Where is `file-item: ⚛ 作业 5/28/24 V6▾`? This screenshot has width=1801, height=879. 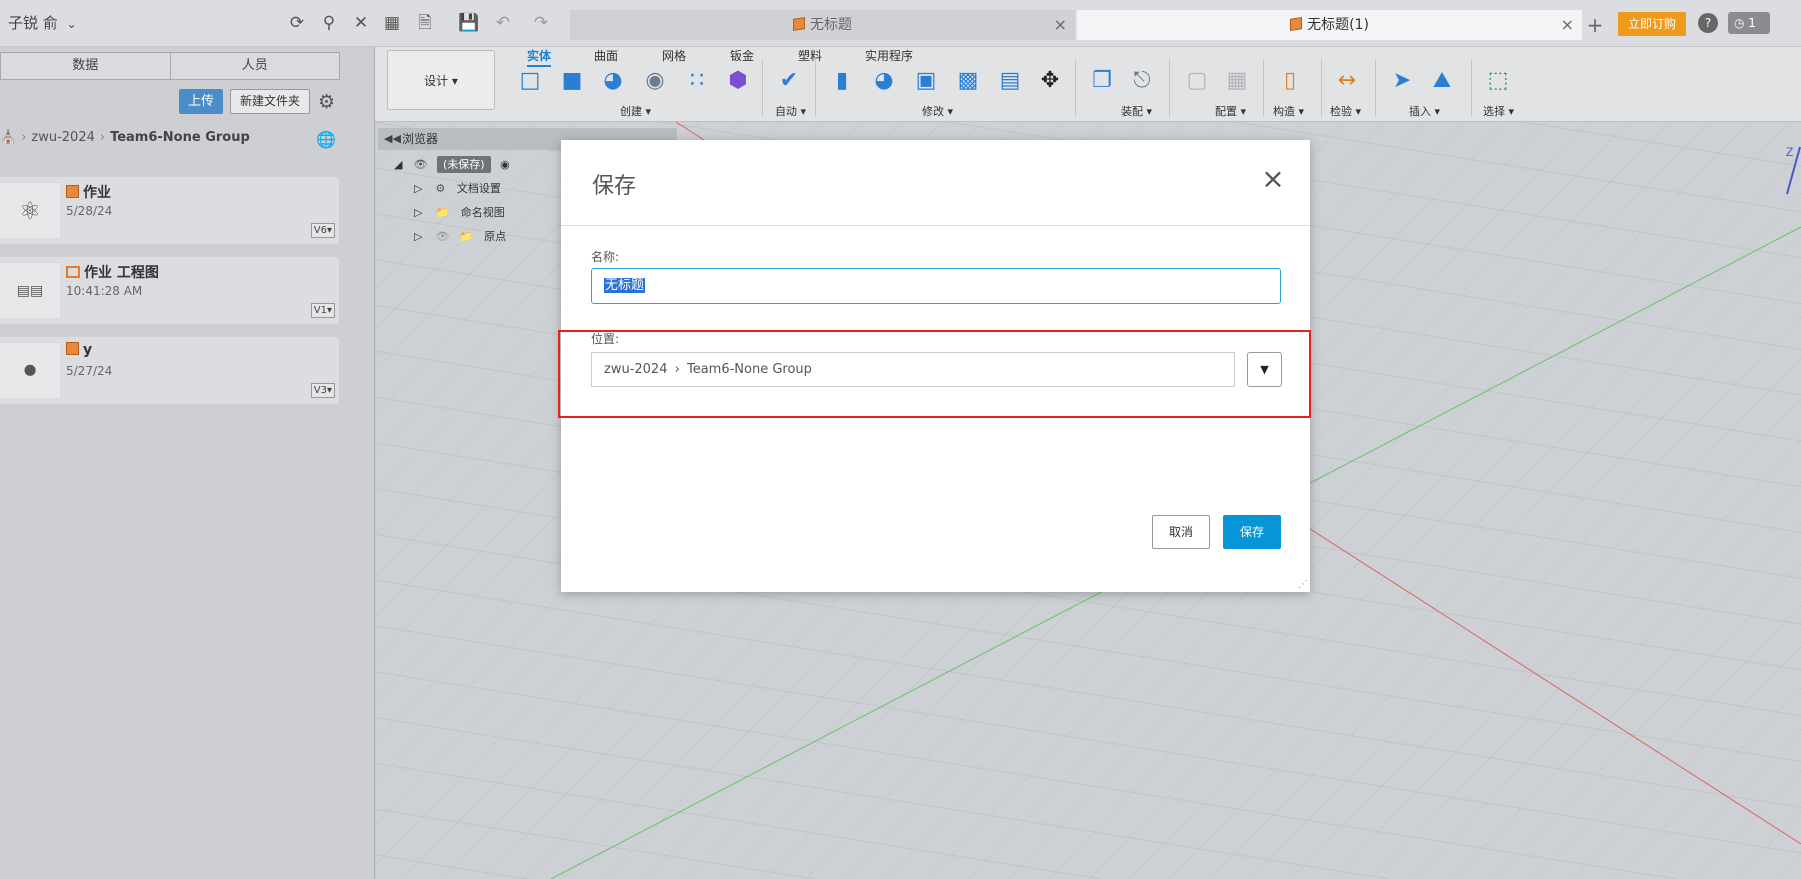 file-item: ⚛ 作业 5/28/24 V6▾ is located at coordinates (169, 210).